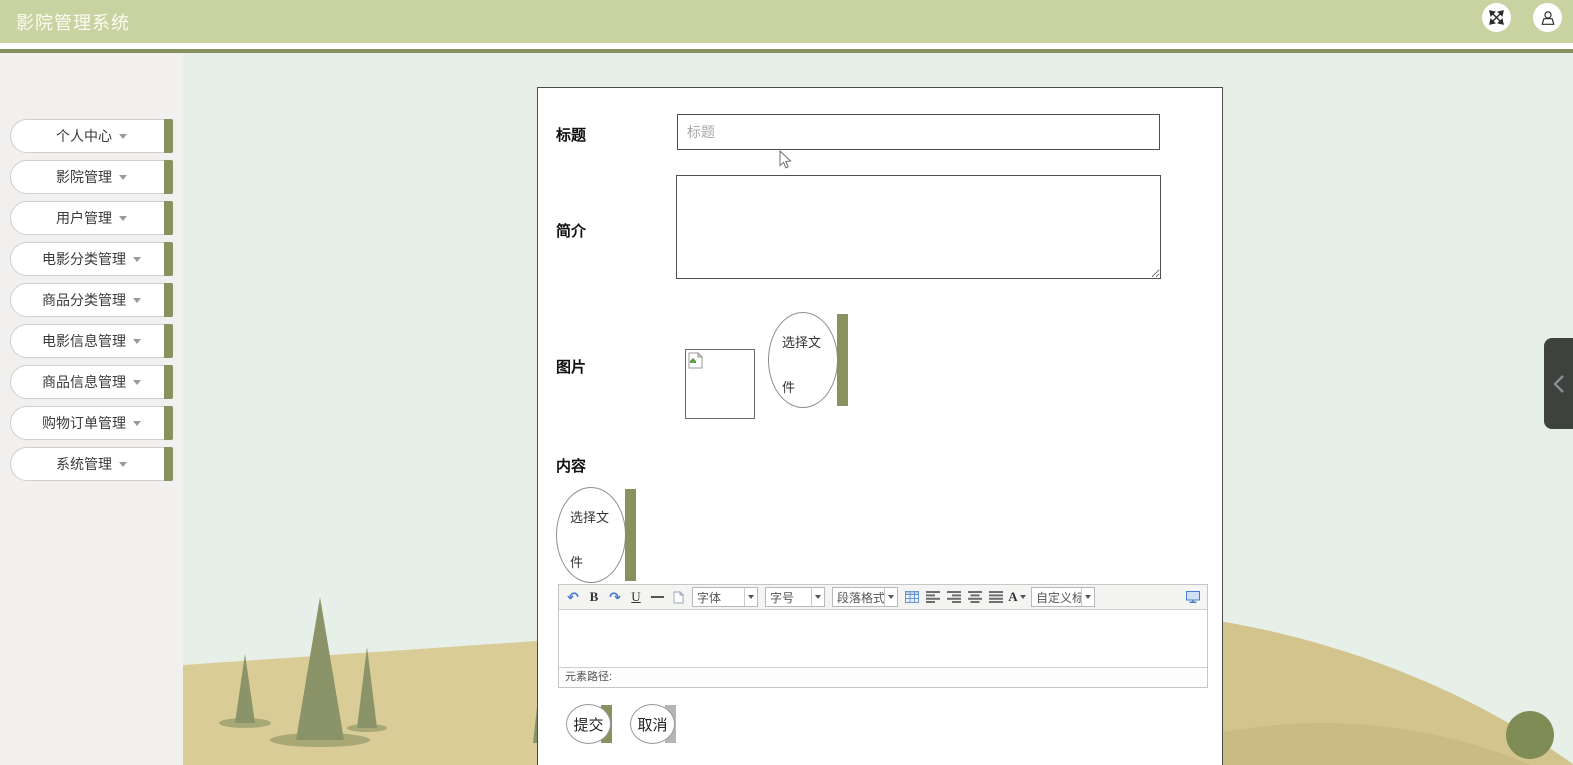 The image size is (1573, 765). I want to click on sidebar-item-label: 商品信息管理, so click(84, 382).